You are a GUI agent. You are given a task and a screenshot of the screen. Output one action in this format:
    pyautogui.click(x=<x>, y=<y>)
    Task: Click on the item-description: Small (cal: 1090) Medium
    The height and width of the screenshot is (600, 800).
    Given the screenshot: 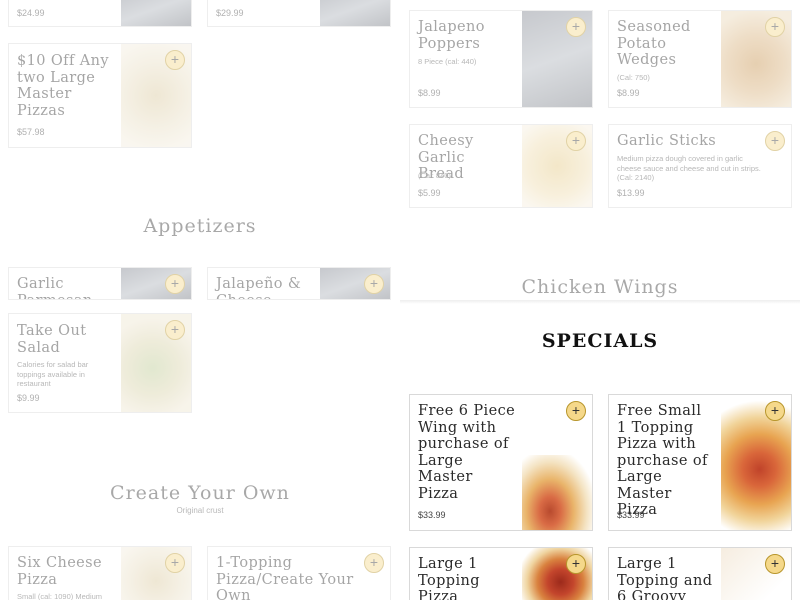 What is the action you would take?
    pyautogui.click(x=60, y=596)
    